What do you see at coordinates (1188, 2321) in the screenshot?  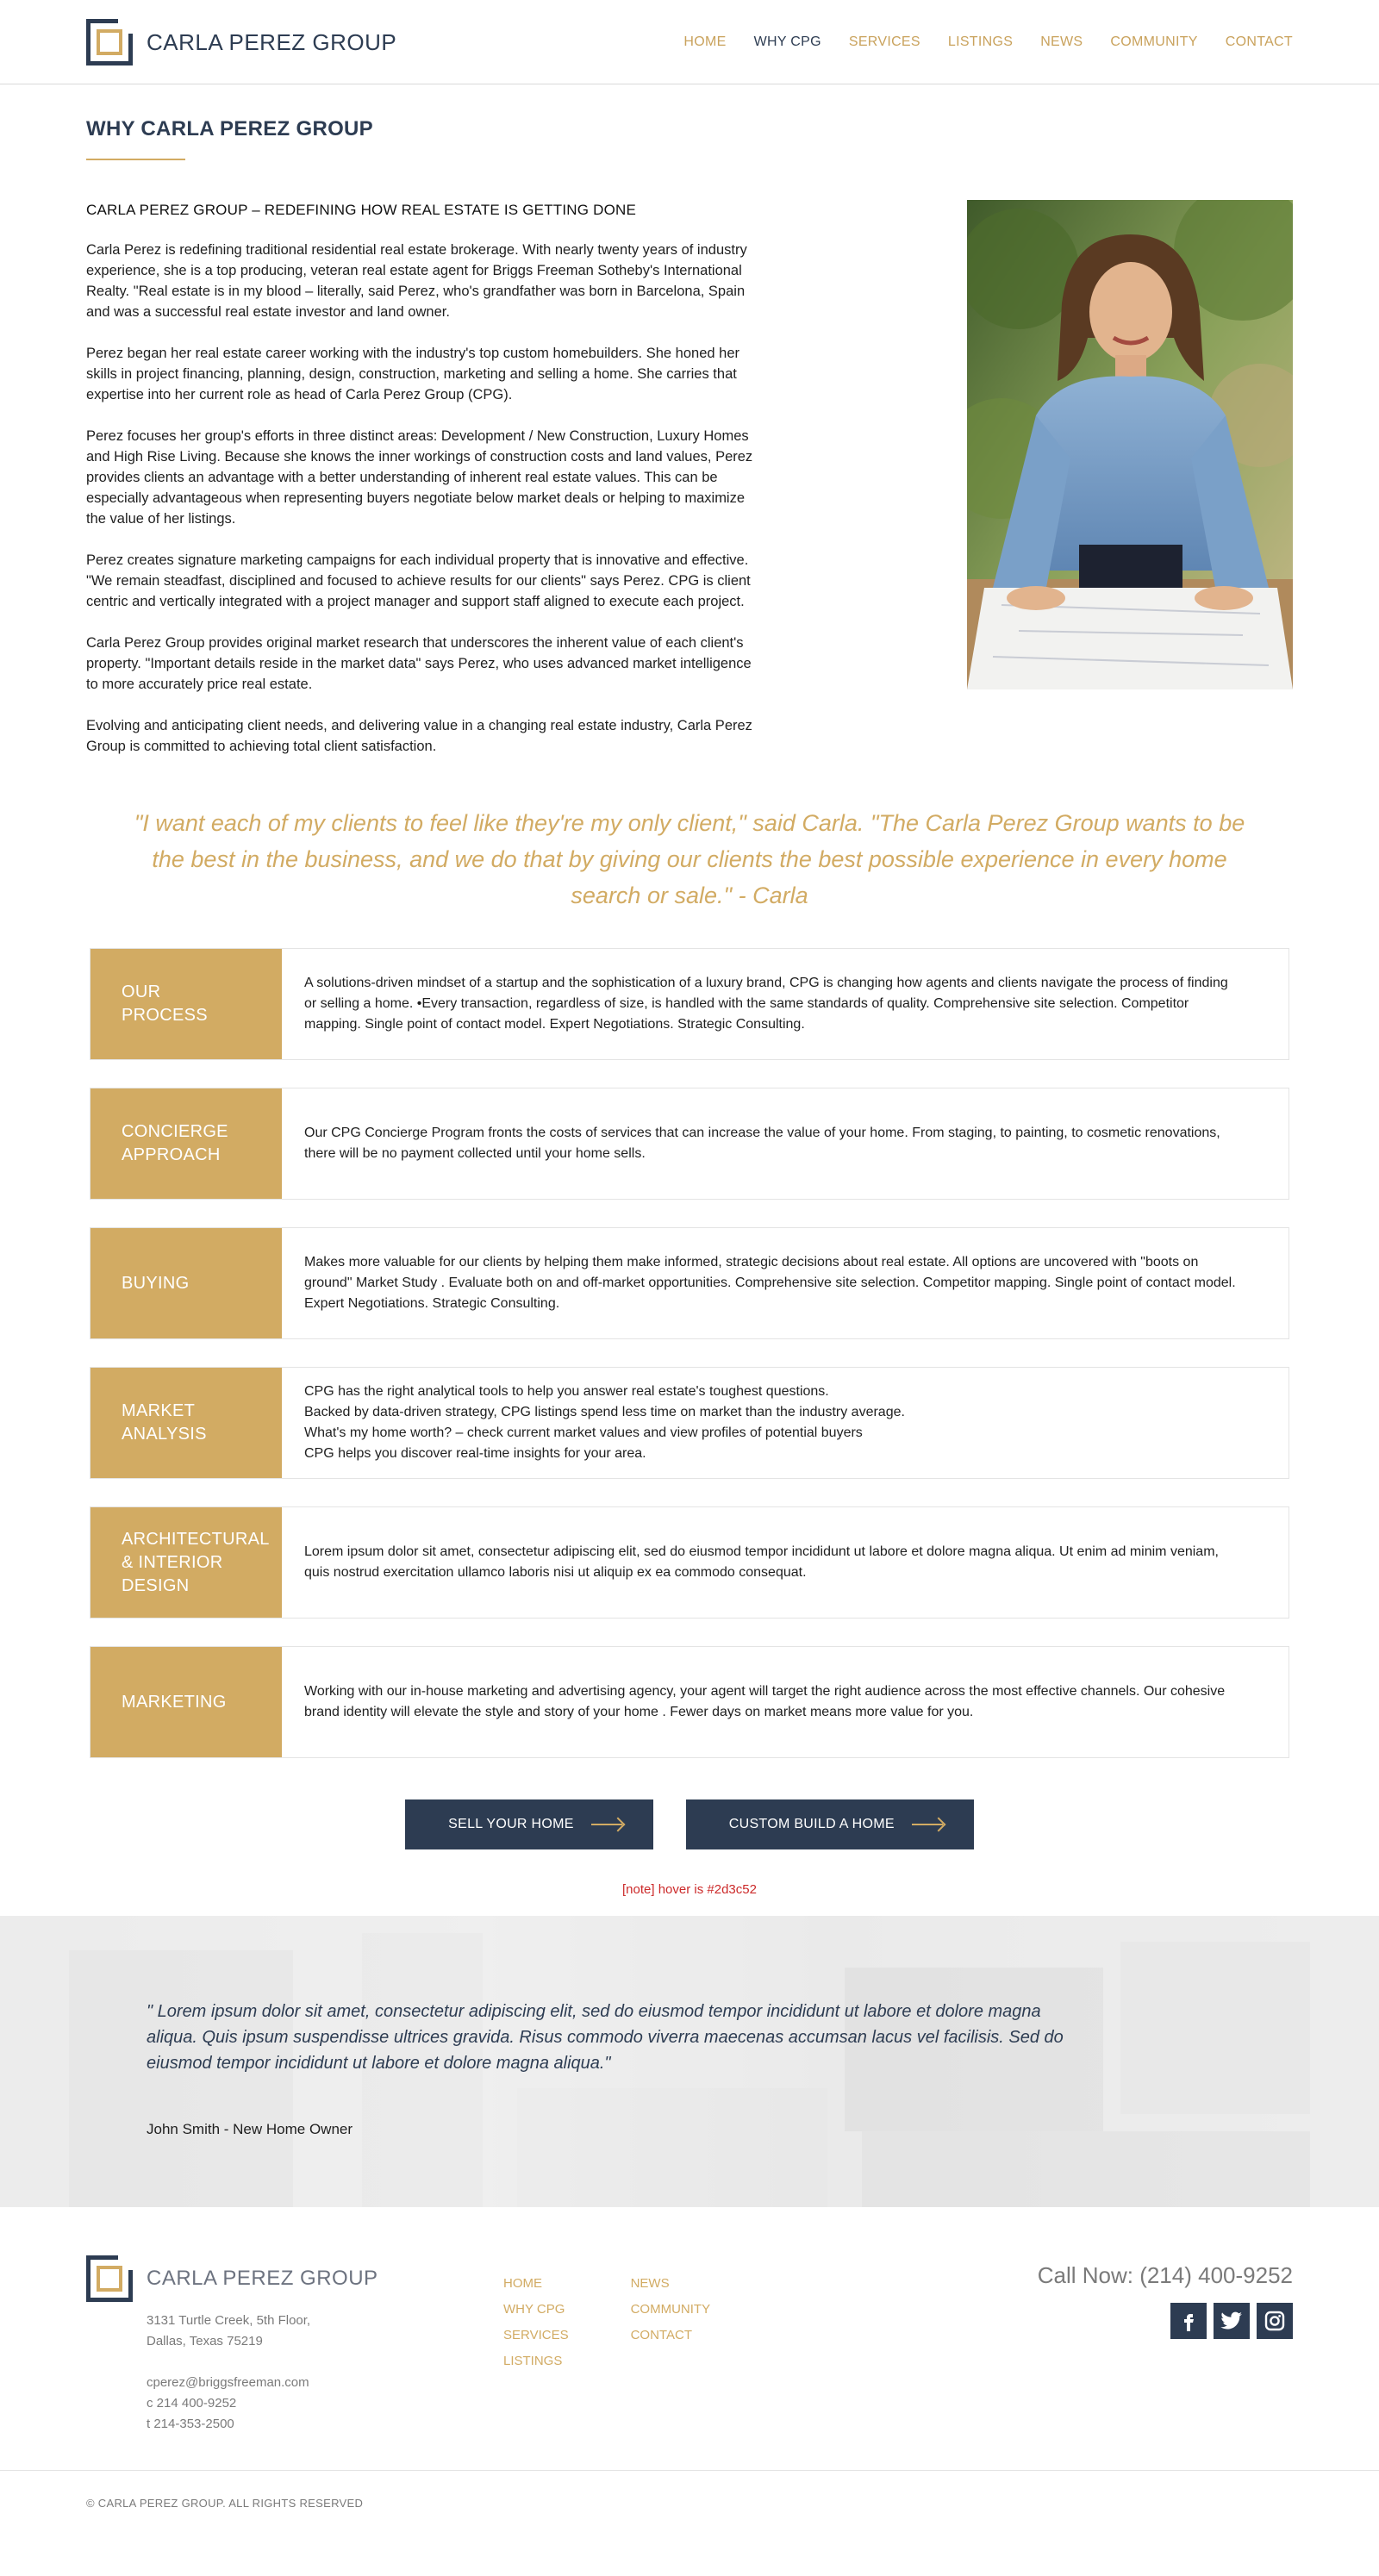 I see `facebook-icon` at bounding box center [1188, 2321].